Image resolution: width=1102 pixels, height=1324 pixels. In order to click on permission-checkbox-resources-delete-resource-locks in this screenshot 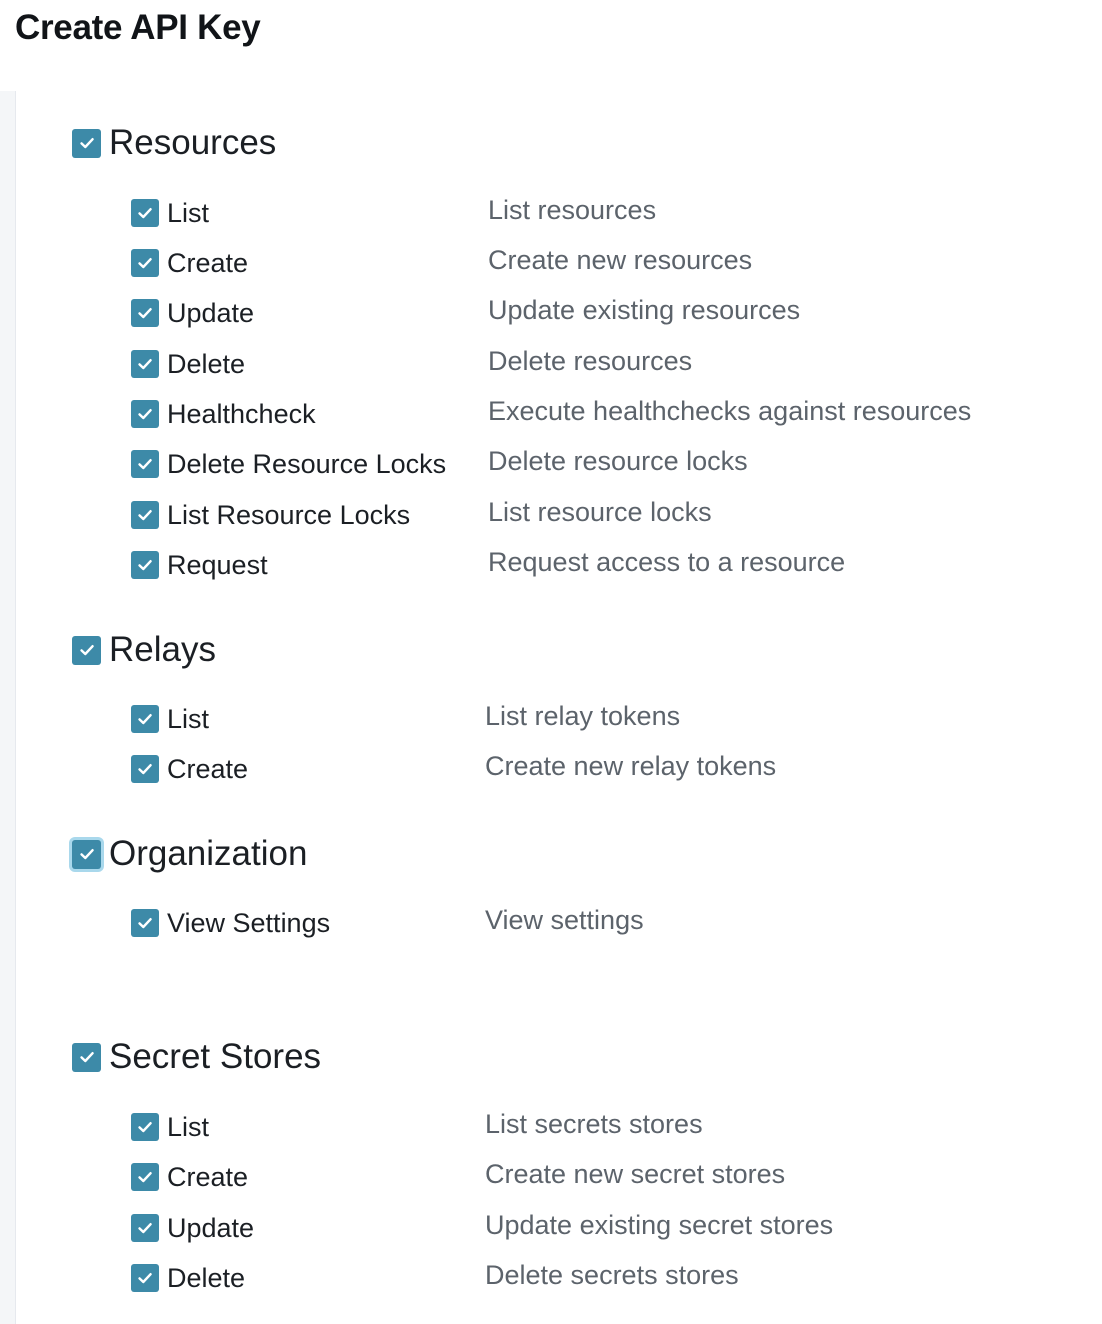, I will do `click(145, 464)`.